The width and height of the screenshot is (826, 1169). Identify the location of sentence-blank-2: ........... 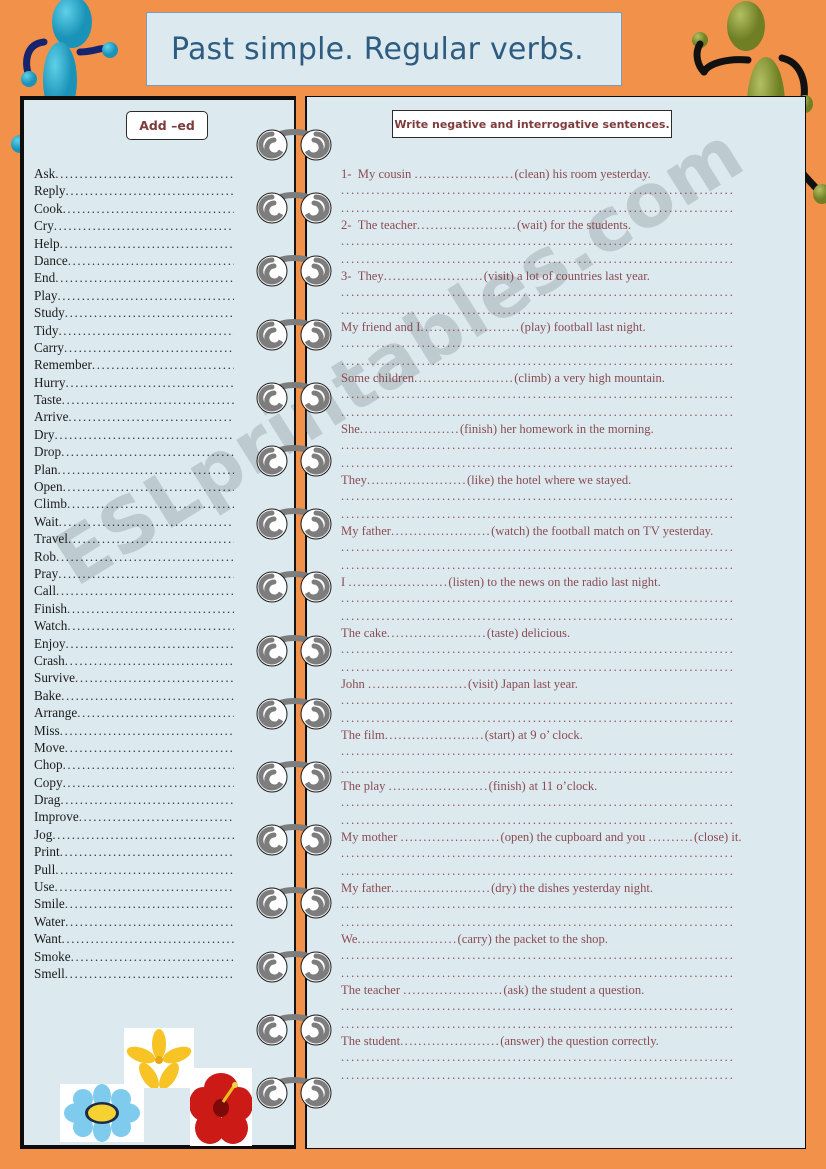
(670, 837).